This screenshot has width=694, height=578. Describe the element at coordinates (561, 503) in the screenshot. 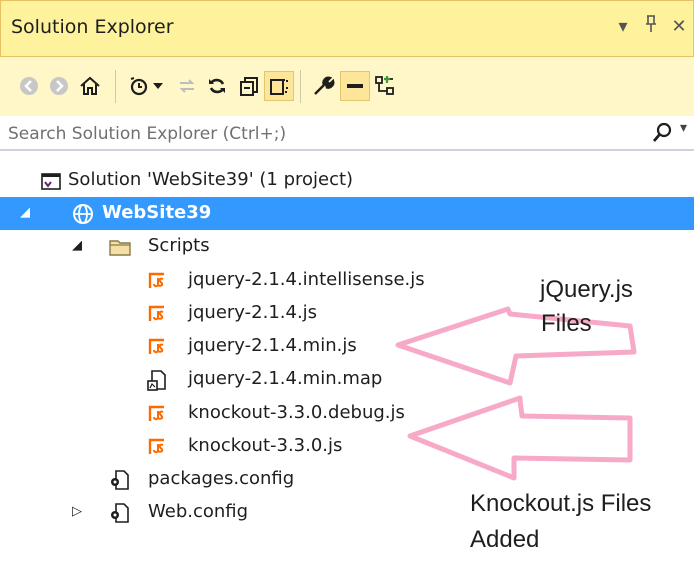

I see `knockout-annotation-line1: Knockout.js Files` at that location.